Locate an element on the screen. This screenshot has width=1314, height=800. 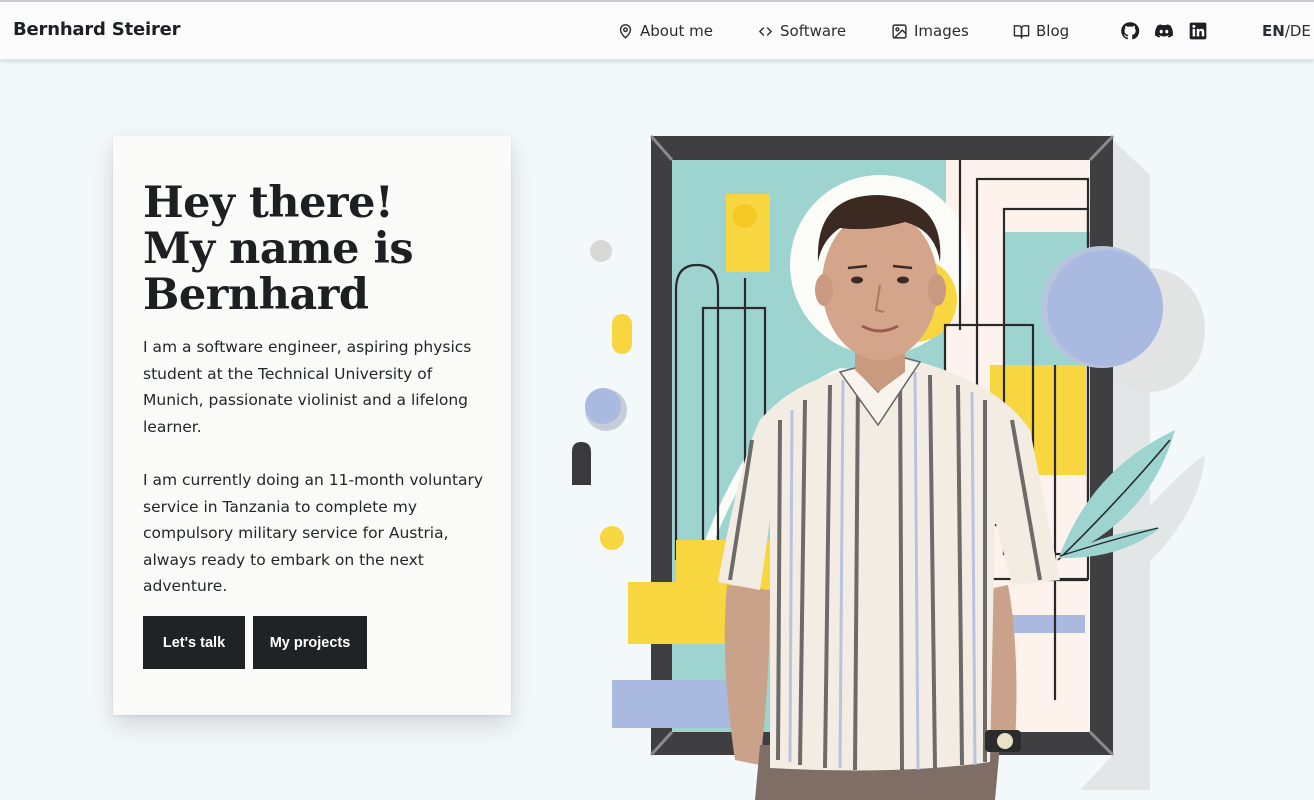
headline-line-1: Hey there! is located at coordinates (268, 203).